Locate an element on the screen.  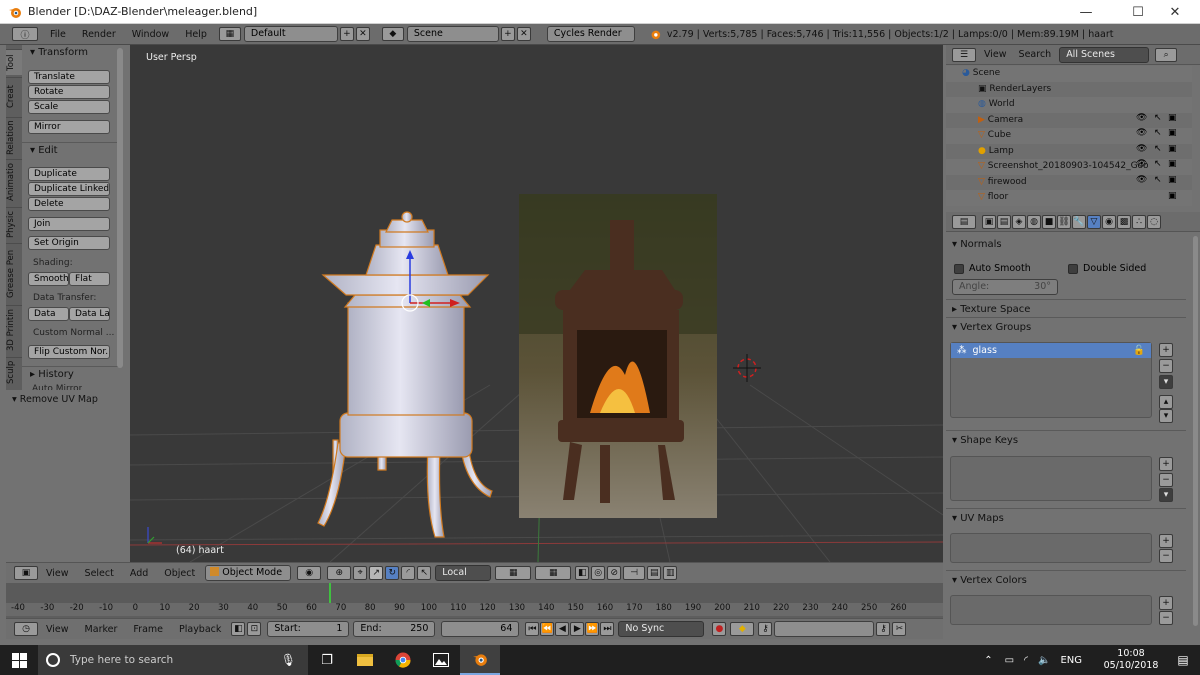
delete-button: Delete is located at coordinates (69, 204).